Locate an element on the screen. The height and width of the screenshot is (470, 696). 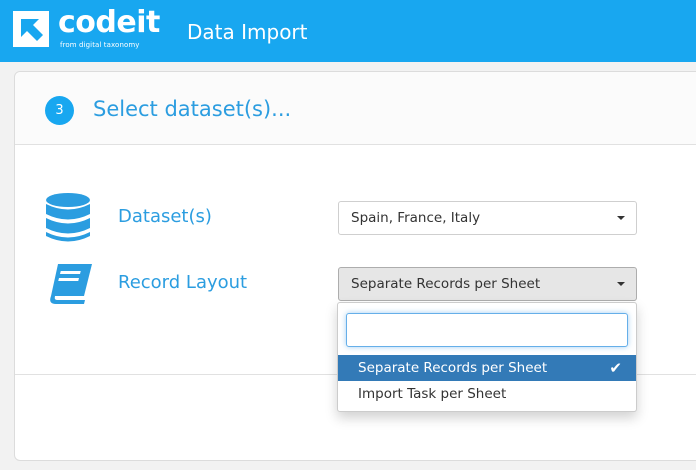
datasets-label: Dataset(s) is located at coordinates (165, 216).